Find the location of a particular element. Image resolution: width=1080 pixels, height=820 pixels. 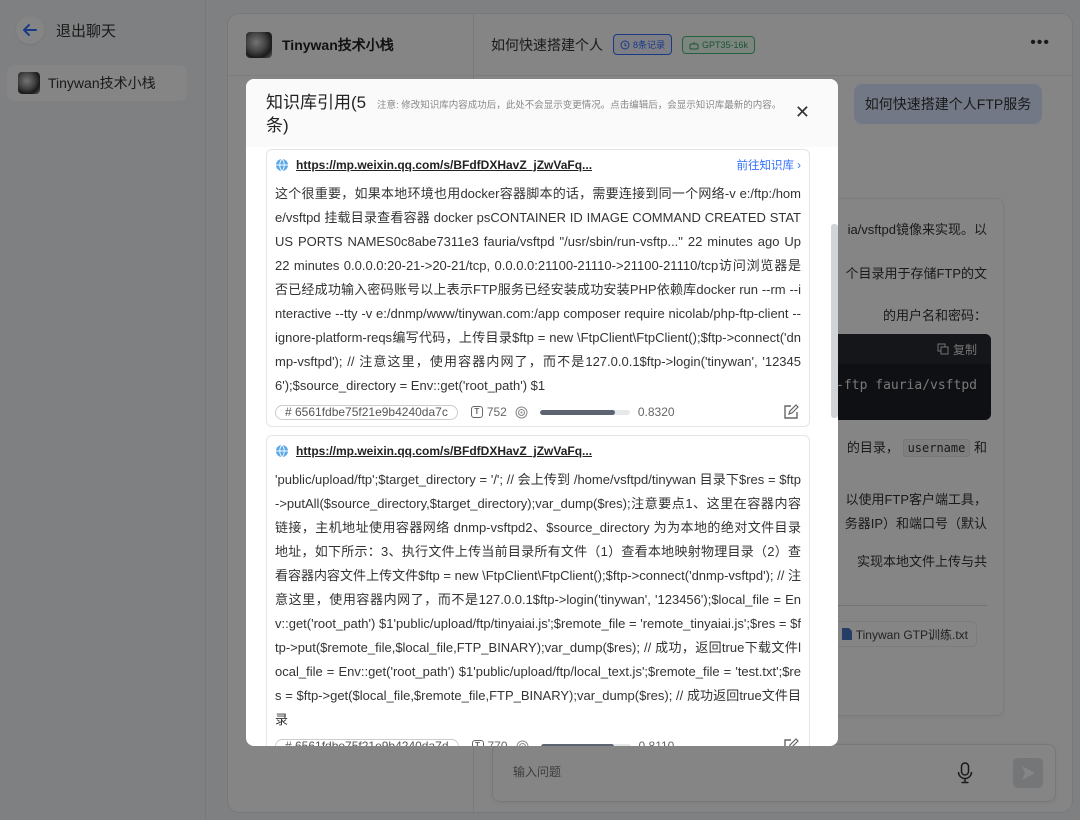

token-count-value: 770 is located at coordinates (497, 742).